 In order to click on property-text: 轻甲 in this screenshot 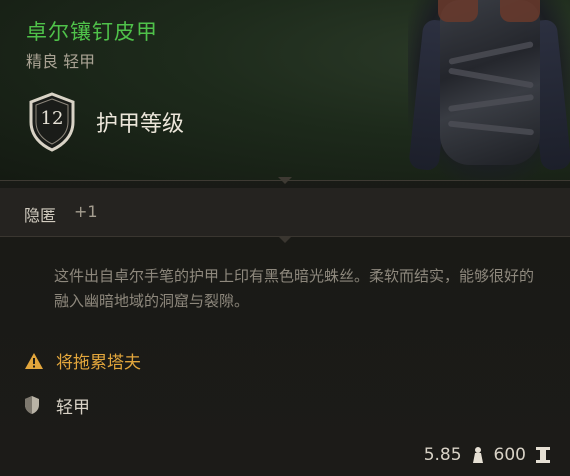, I will do `click(73, 408)`.